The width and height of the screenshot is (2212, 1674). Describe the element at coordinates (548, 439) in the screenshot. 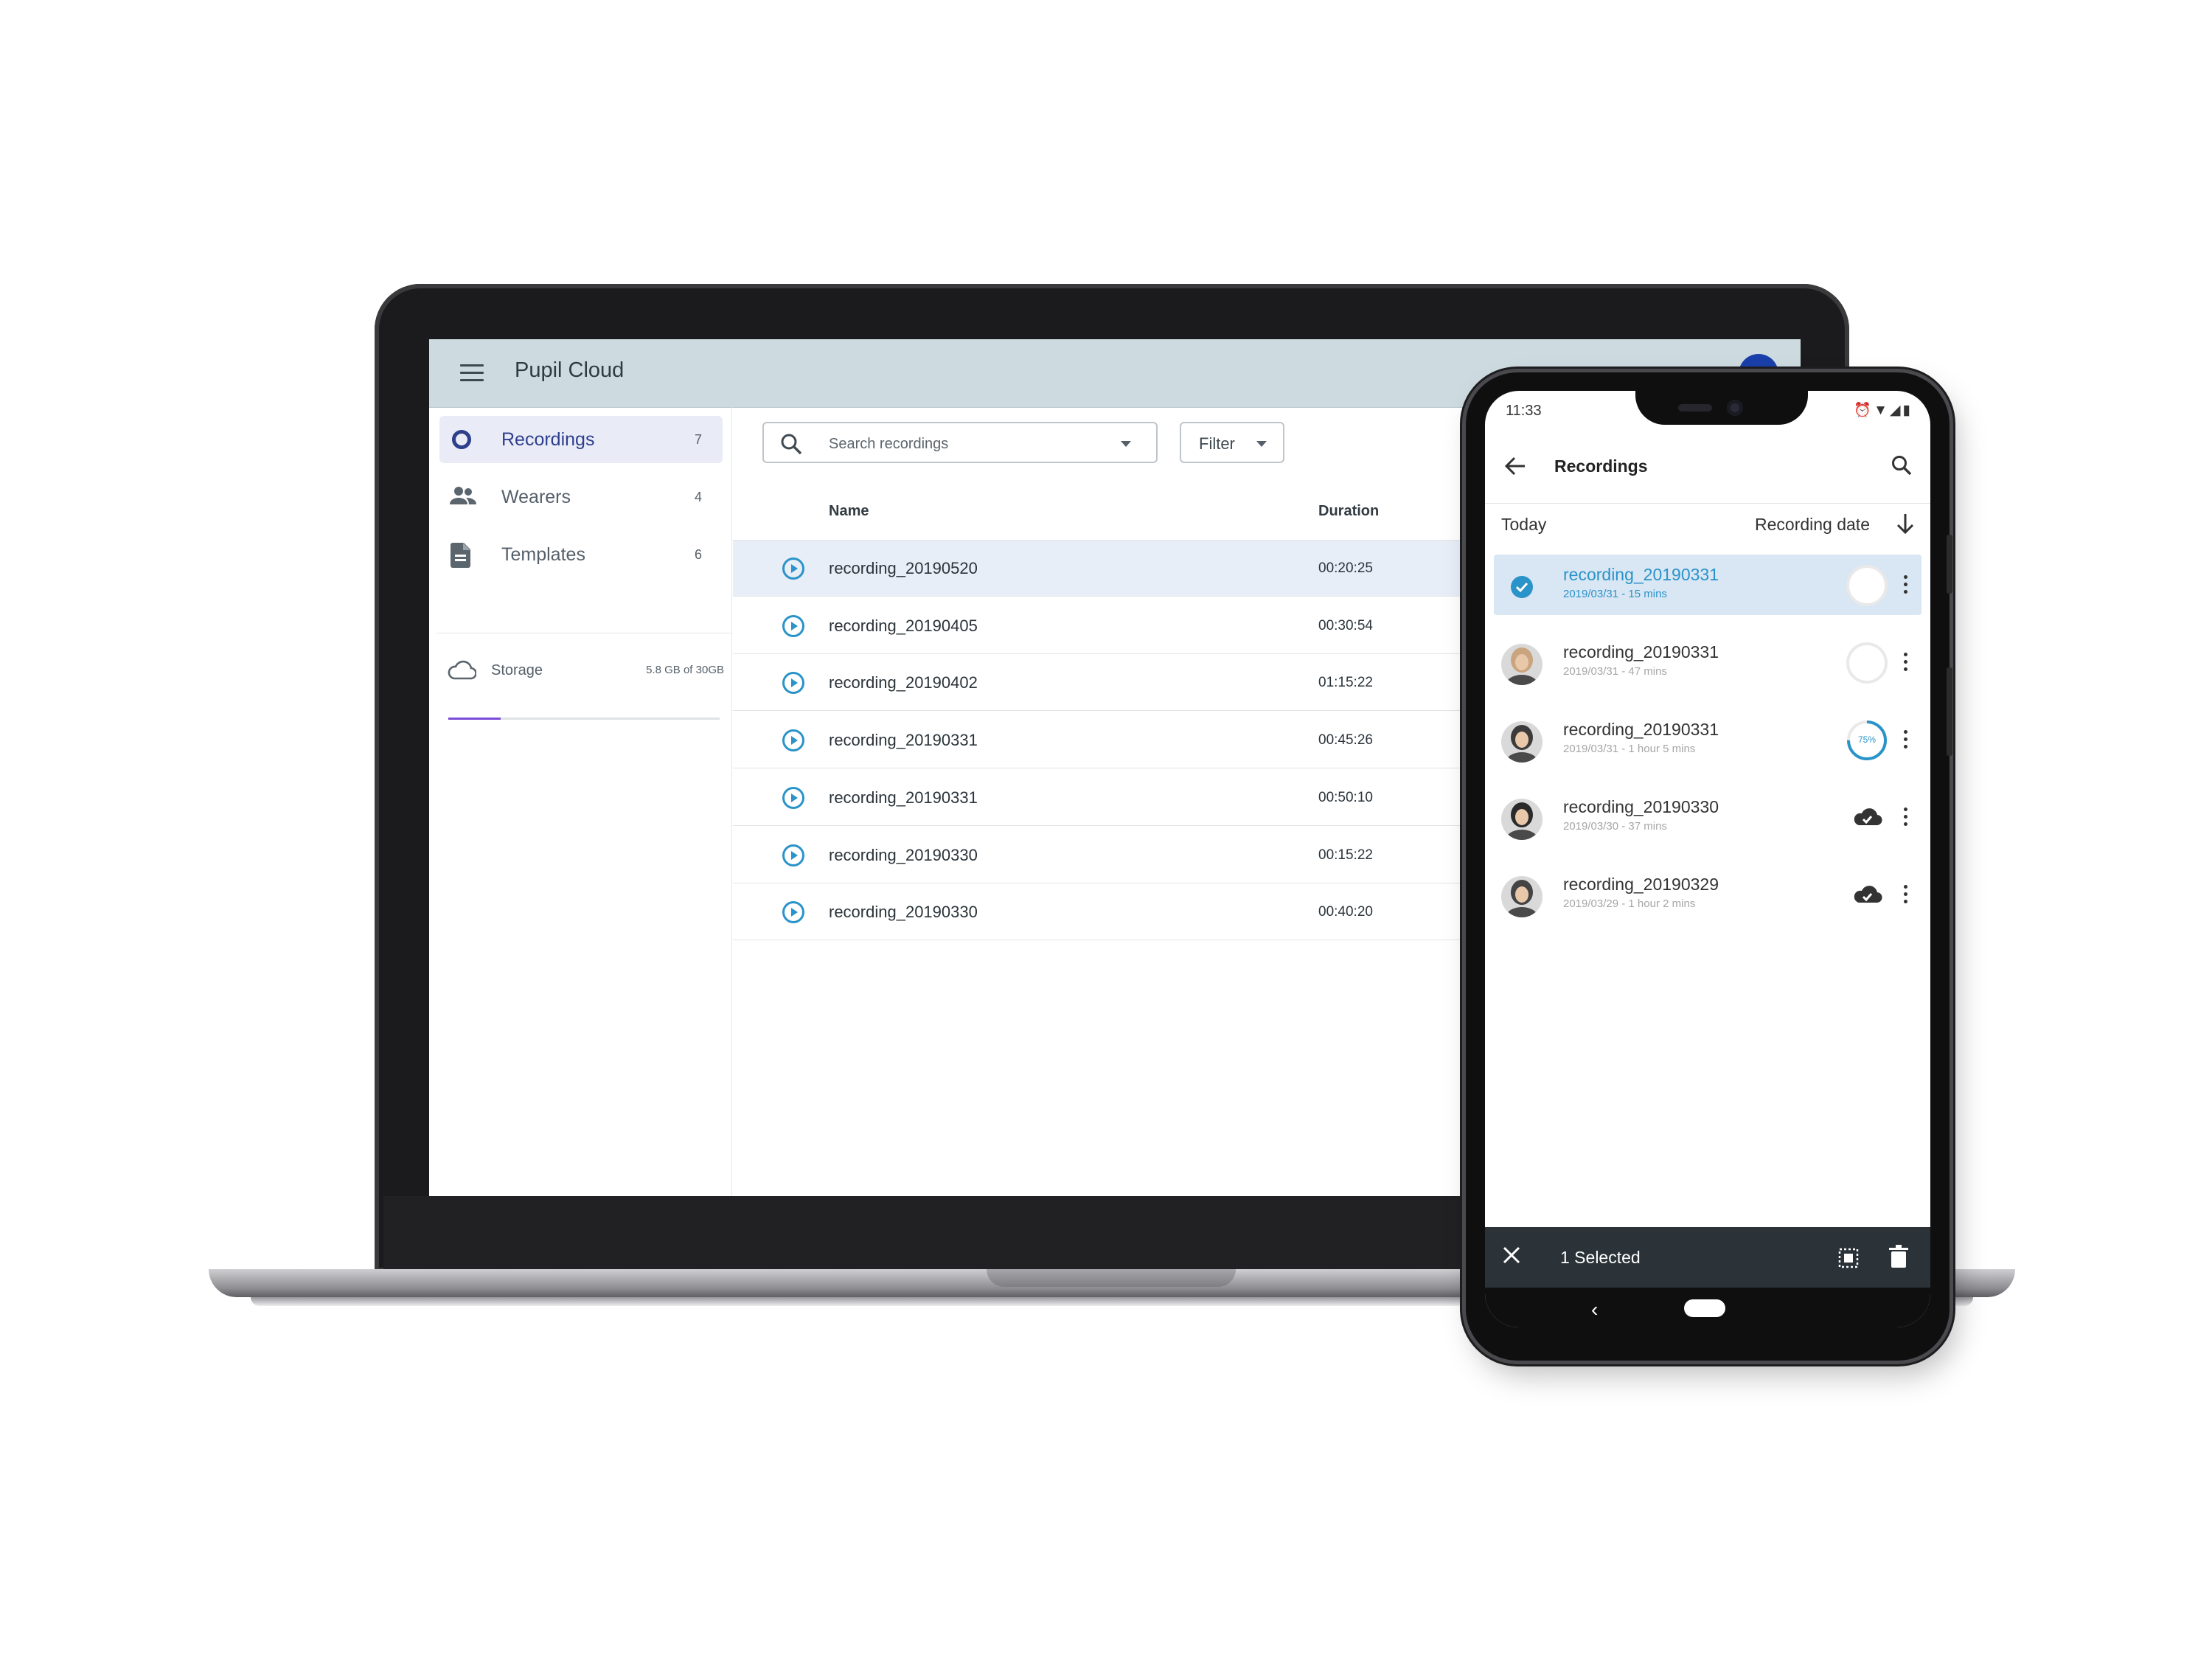

I see `sidebar-item-label: Recordings` at that location.